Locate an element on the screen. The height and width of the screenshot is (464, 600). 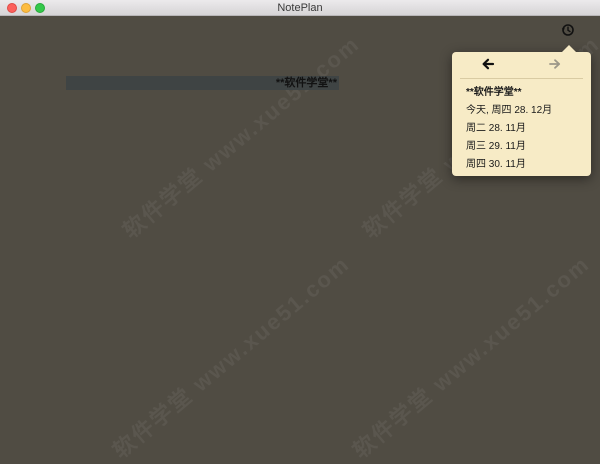
history-item: 周三 29. 11月 is located at coordinates (527, 147).